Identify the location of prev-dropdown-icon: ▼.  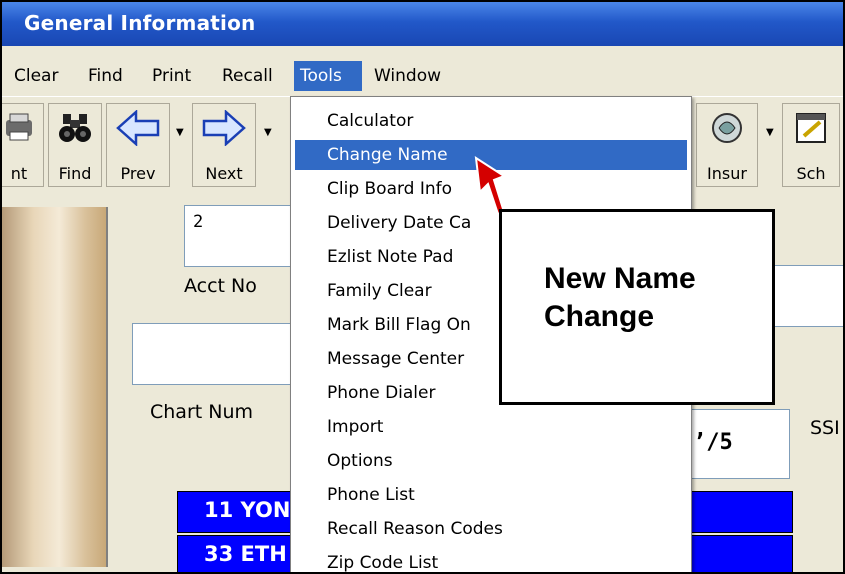
(180, 132).